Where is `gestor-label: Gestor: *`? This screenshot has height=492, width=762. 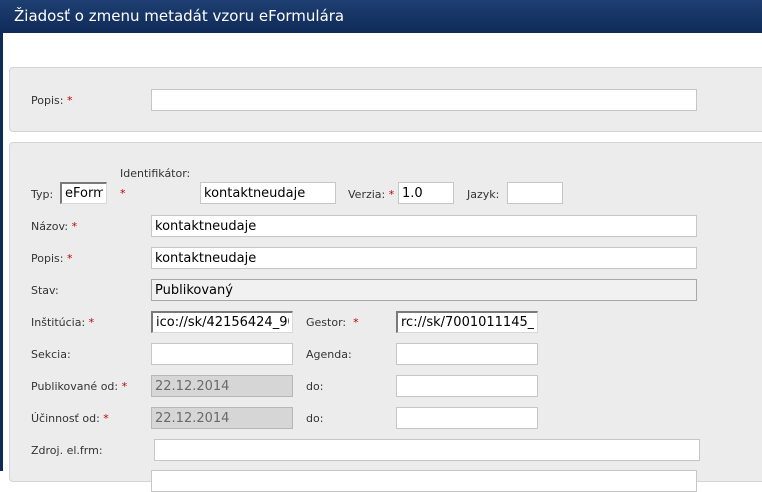 gestor-label: Gestor: * is located at coordinates (332, 322).